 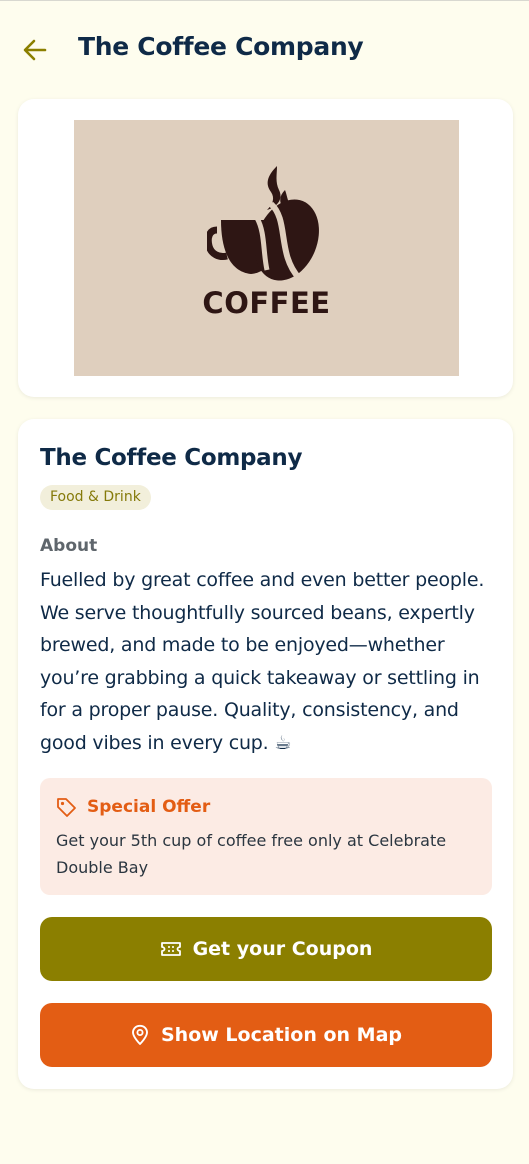 I want to click on map-pin-icon, so click(x=140, y=1035).